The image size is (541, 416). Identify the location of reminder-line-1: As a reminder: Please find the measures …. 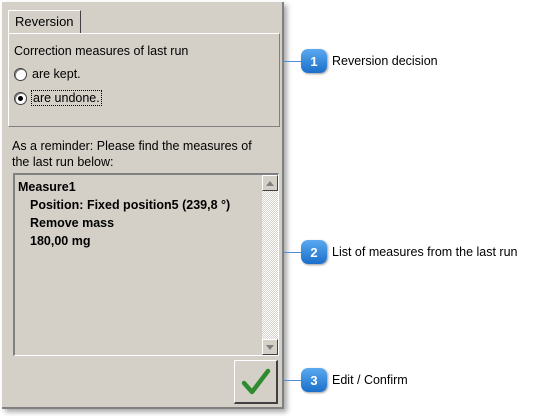
(132, 146).